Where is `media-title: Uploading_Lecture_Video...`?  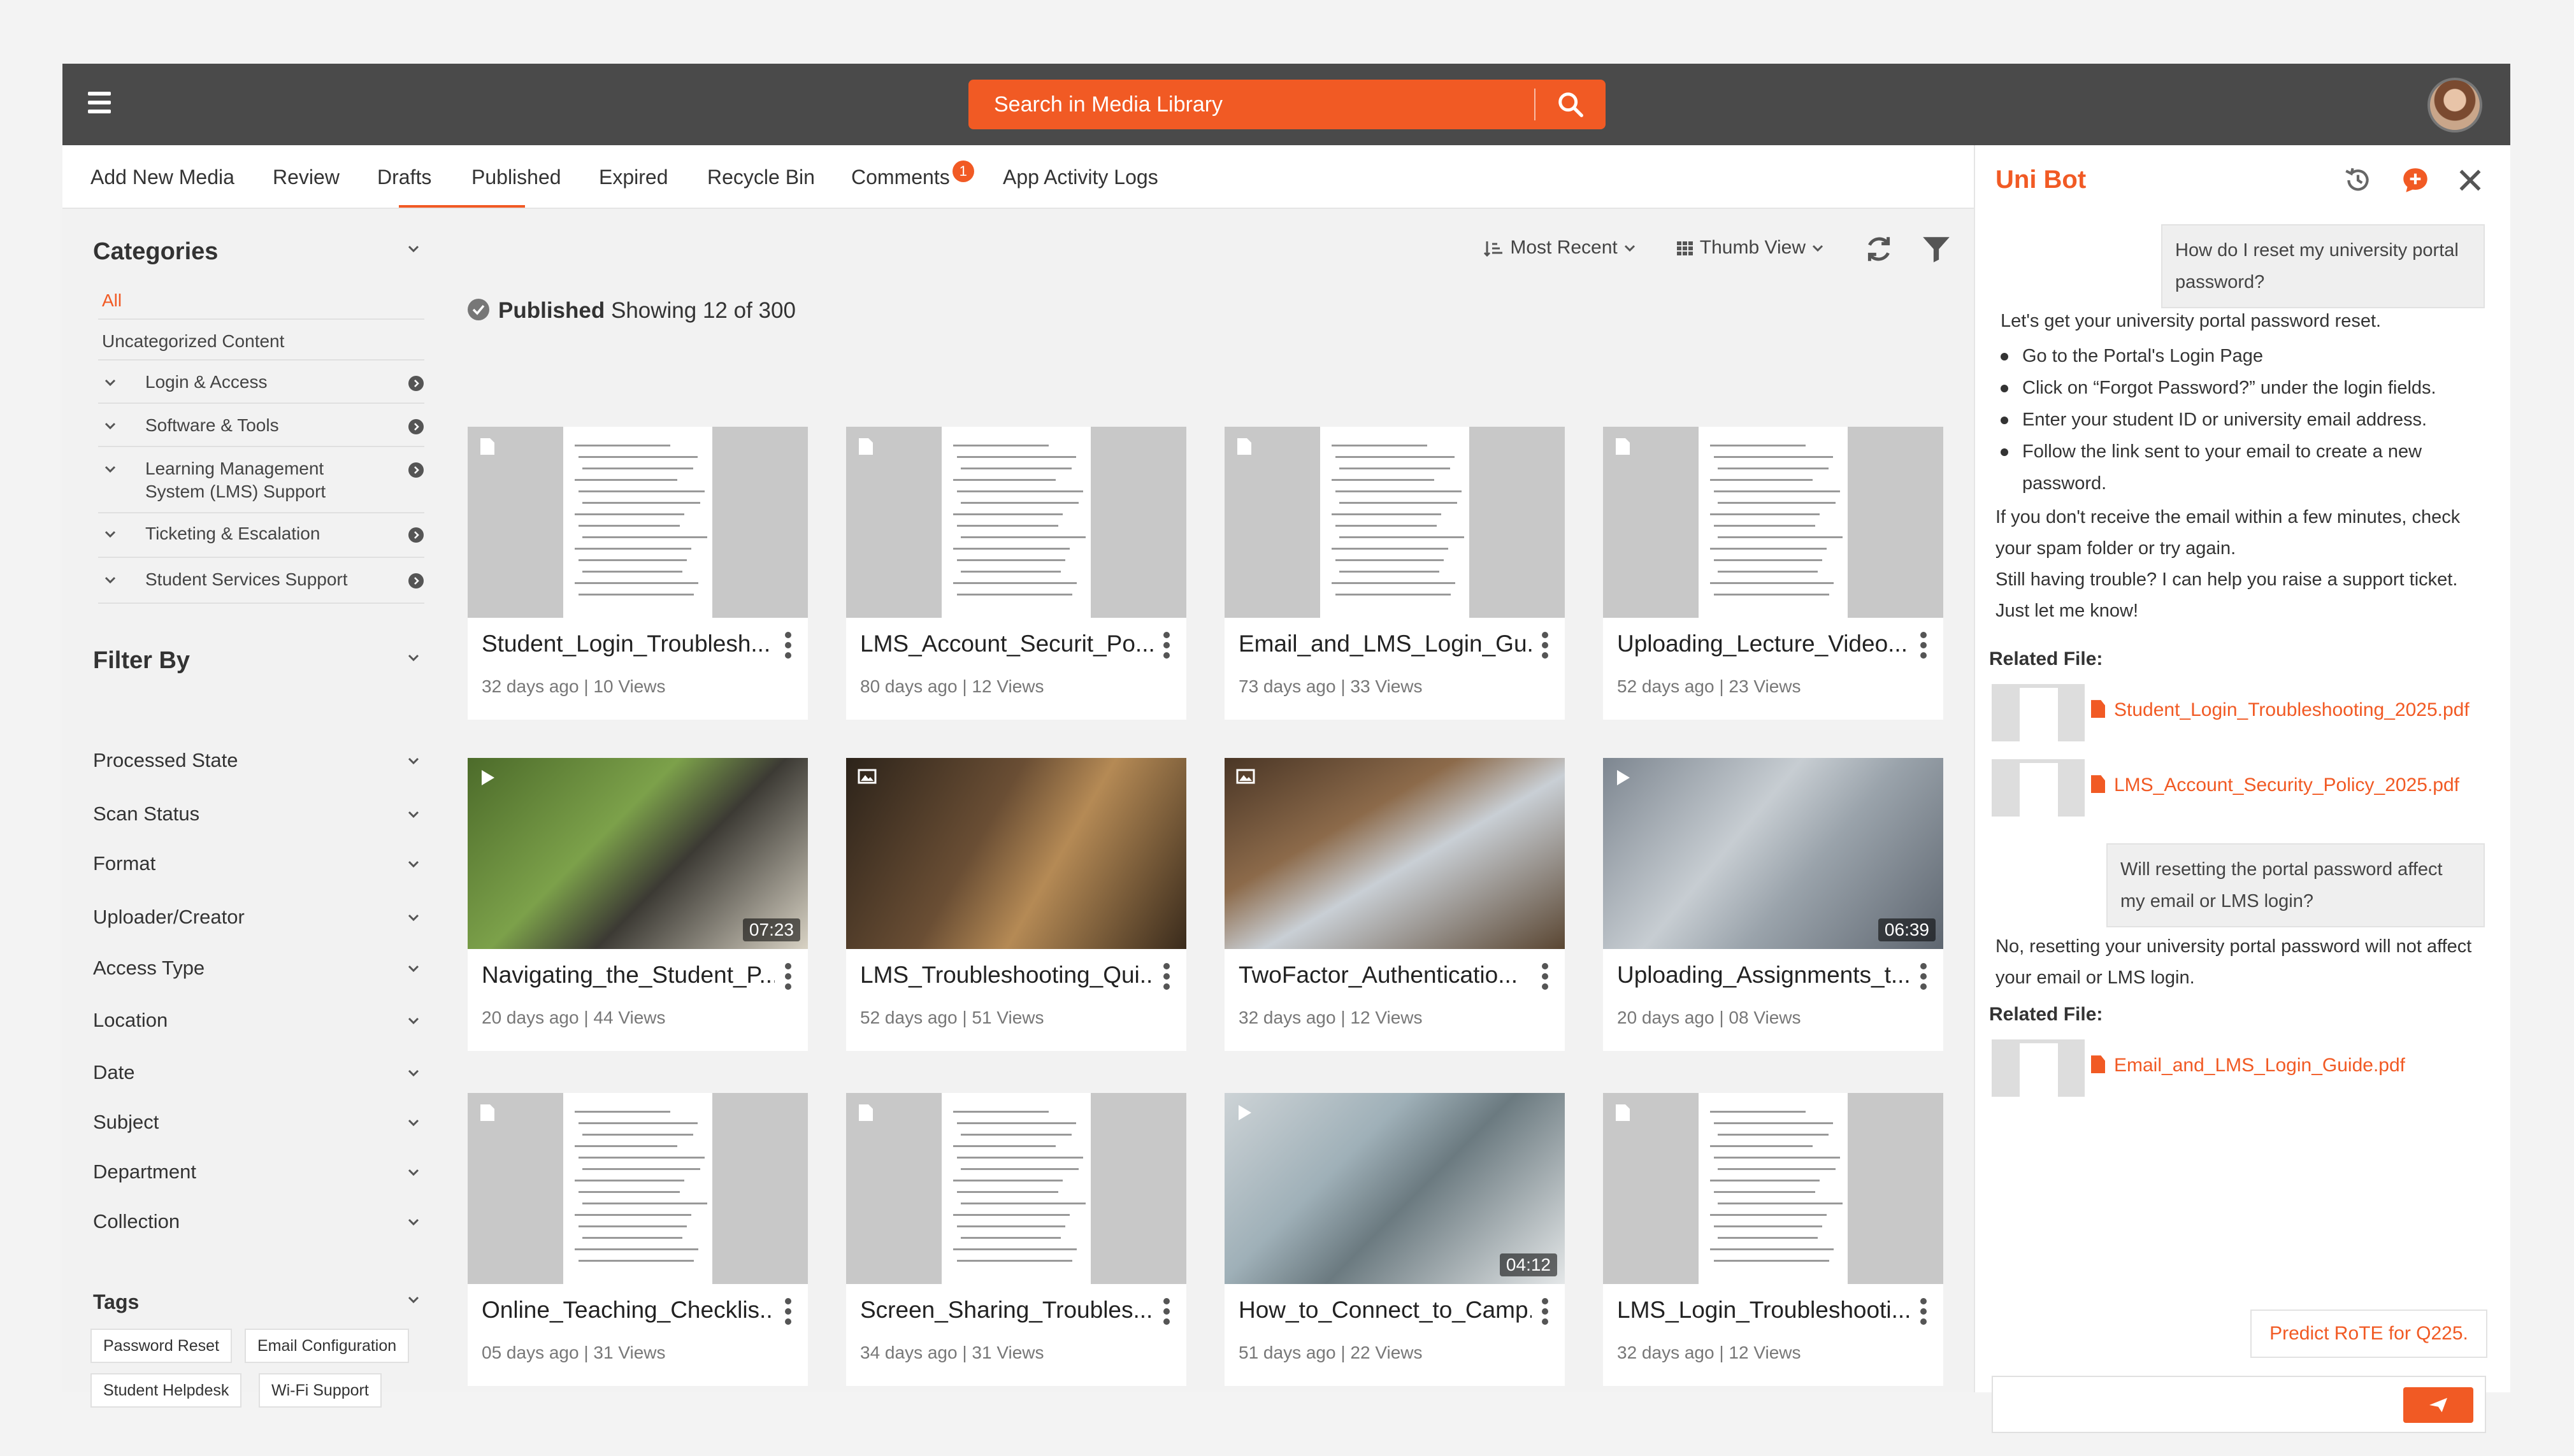 media-title: Uploading_Lecture_Video... is located at coordinates (1763, 644).